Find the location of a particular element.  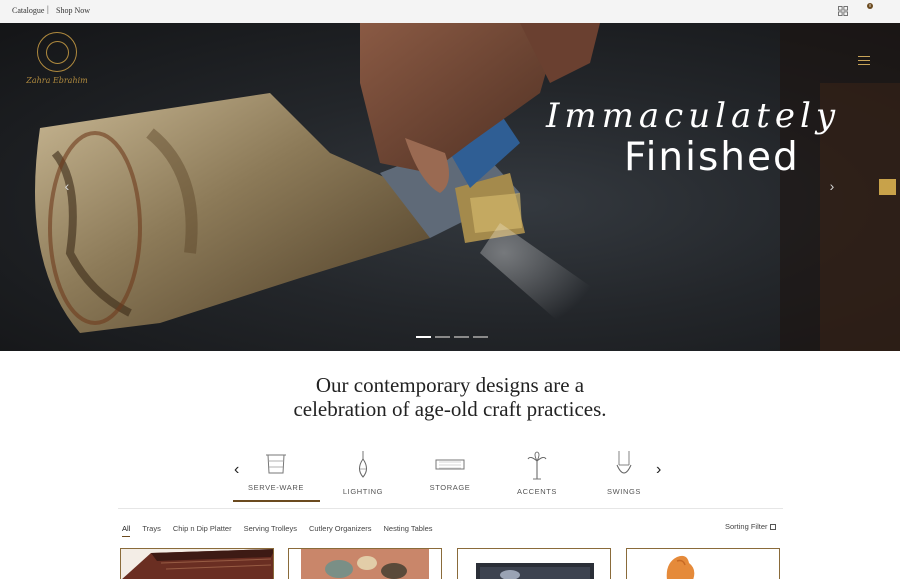

grid-view-icon is located at coordinates (843, 11).